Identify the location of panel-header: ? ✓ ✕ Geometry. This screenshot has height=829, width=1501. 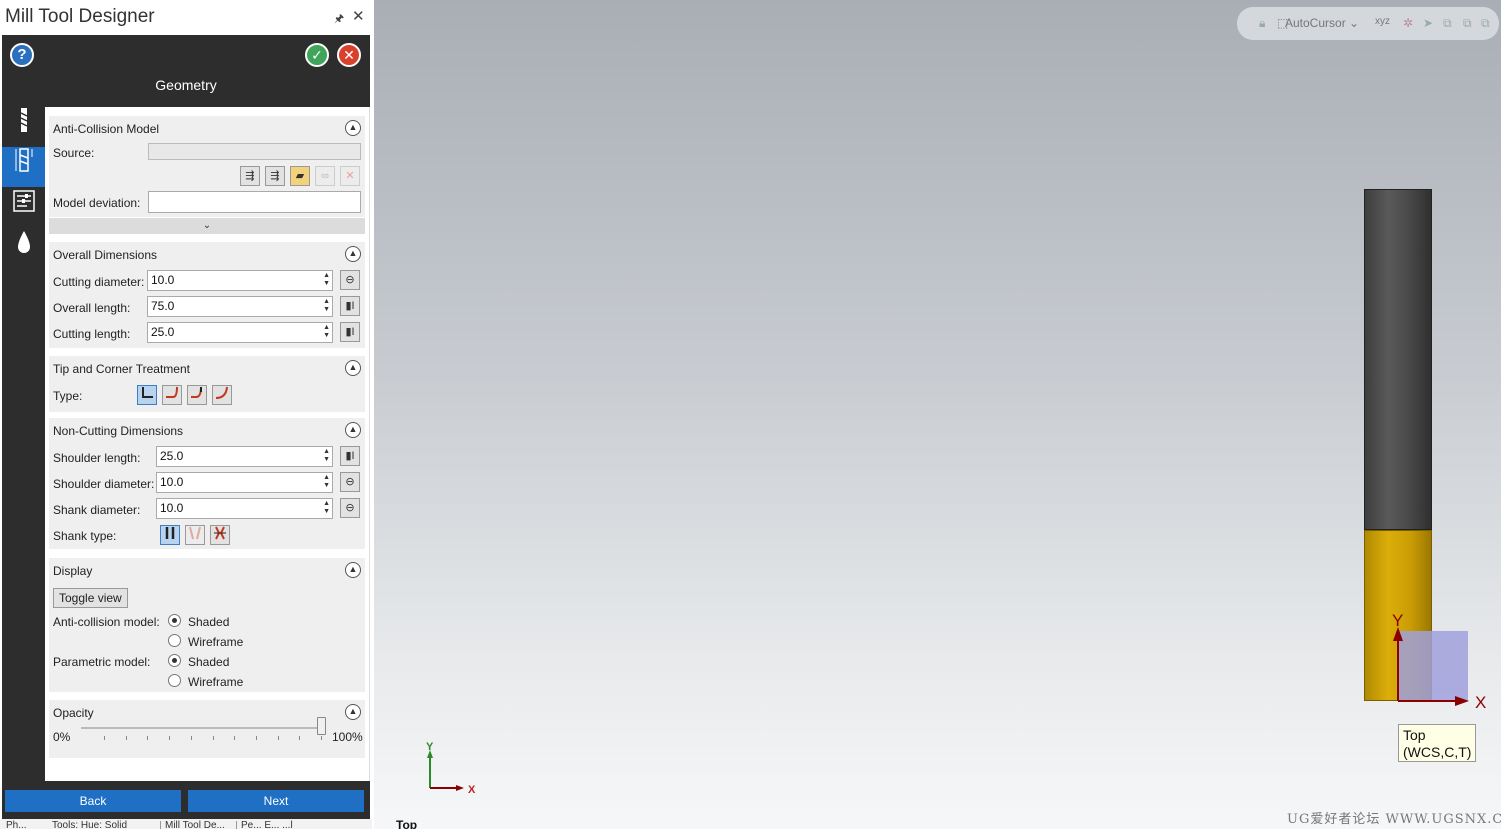
(186, 71).